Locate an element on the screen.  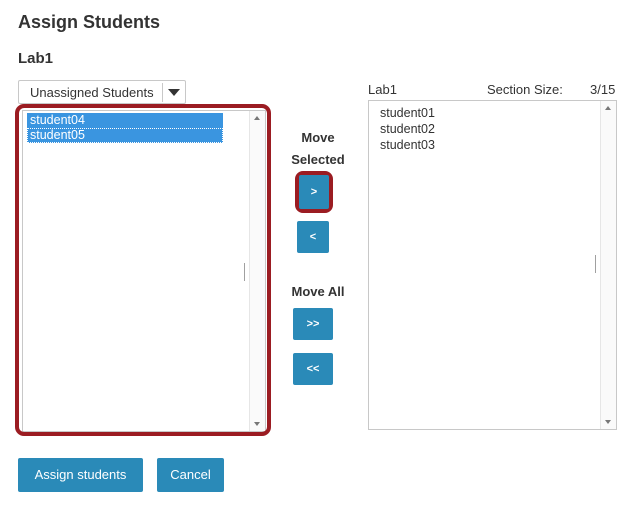
move-selected-left-button: < is located at coordinates (313, 237).